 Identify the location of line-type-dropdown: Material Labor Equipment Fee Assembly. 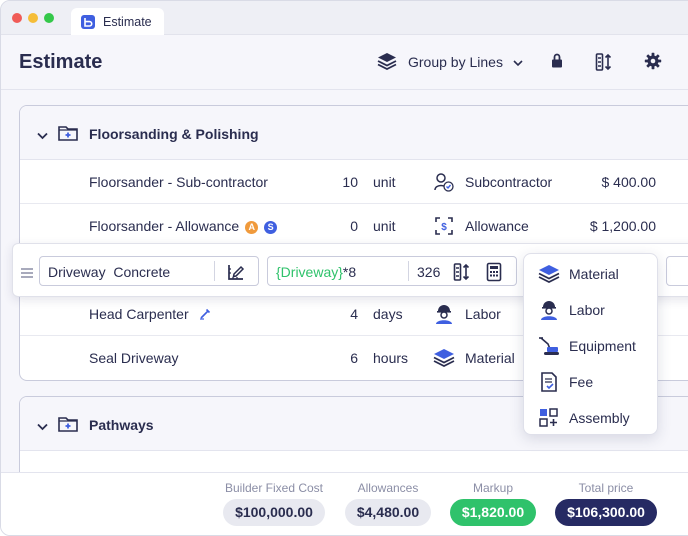
(590, 344).